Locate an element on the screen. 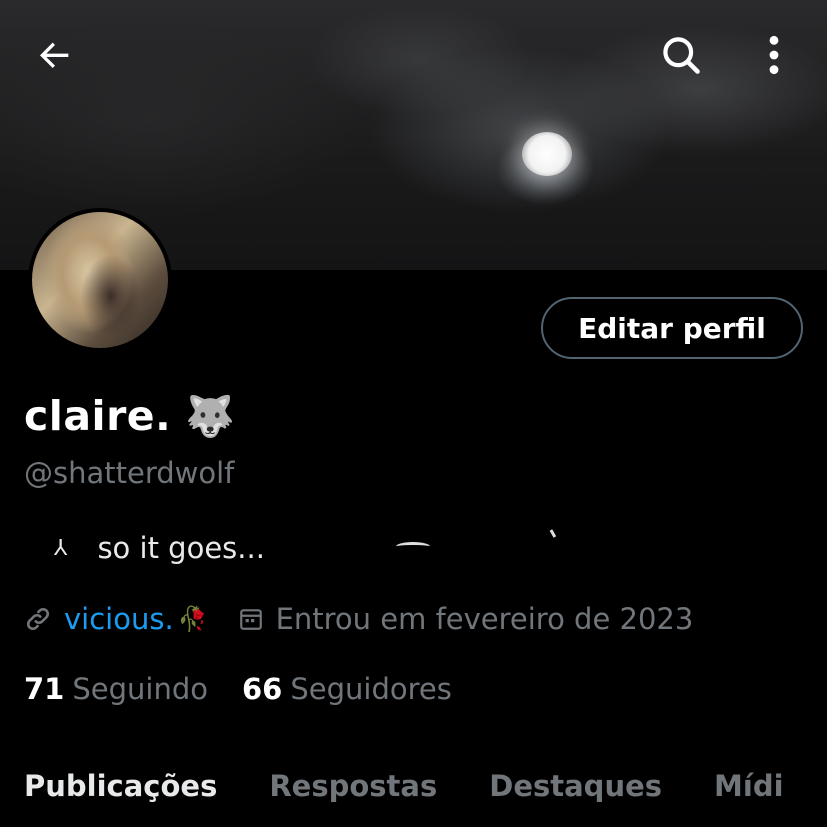 The image size is (827, 827). tab-posts: Publicações is located at coordinates (120, 786).